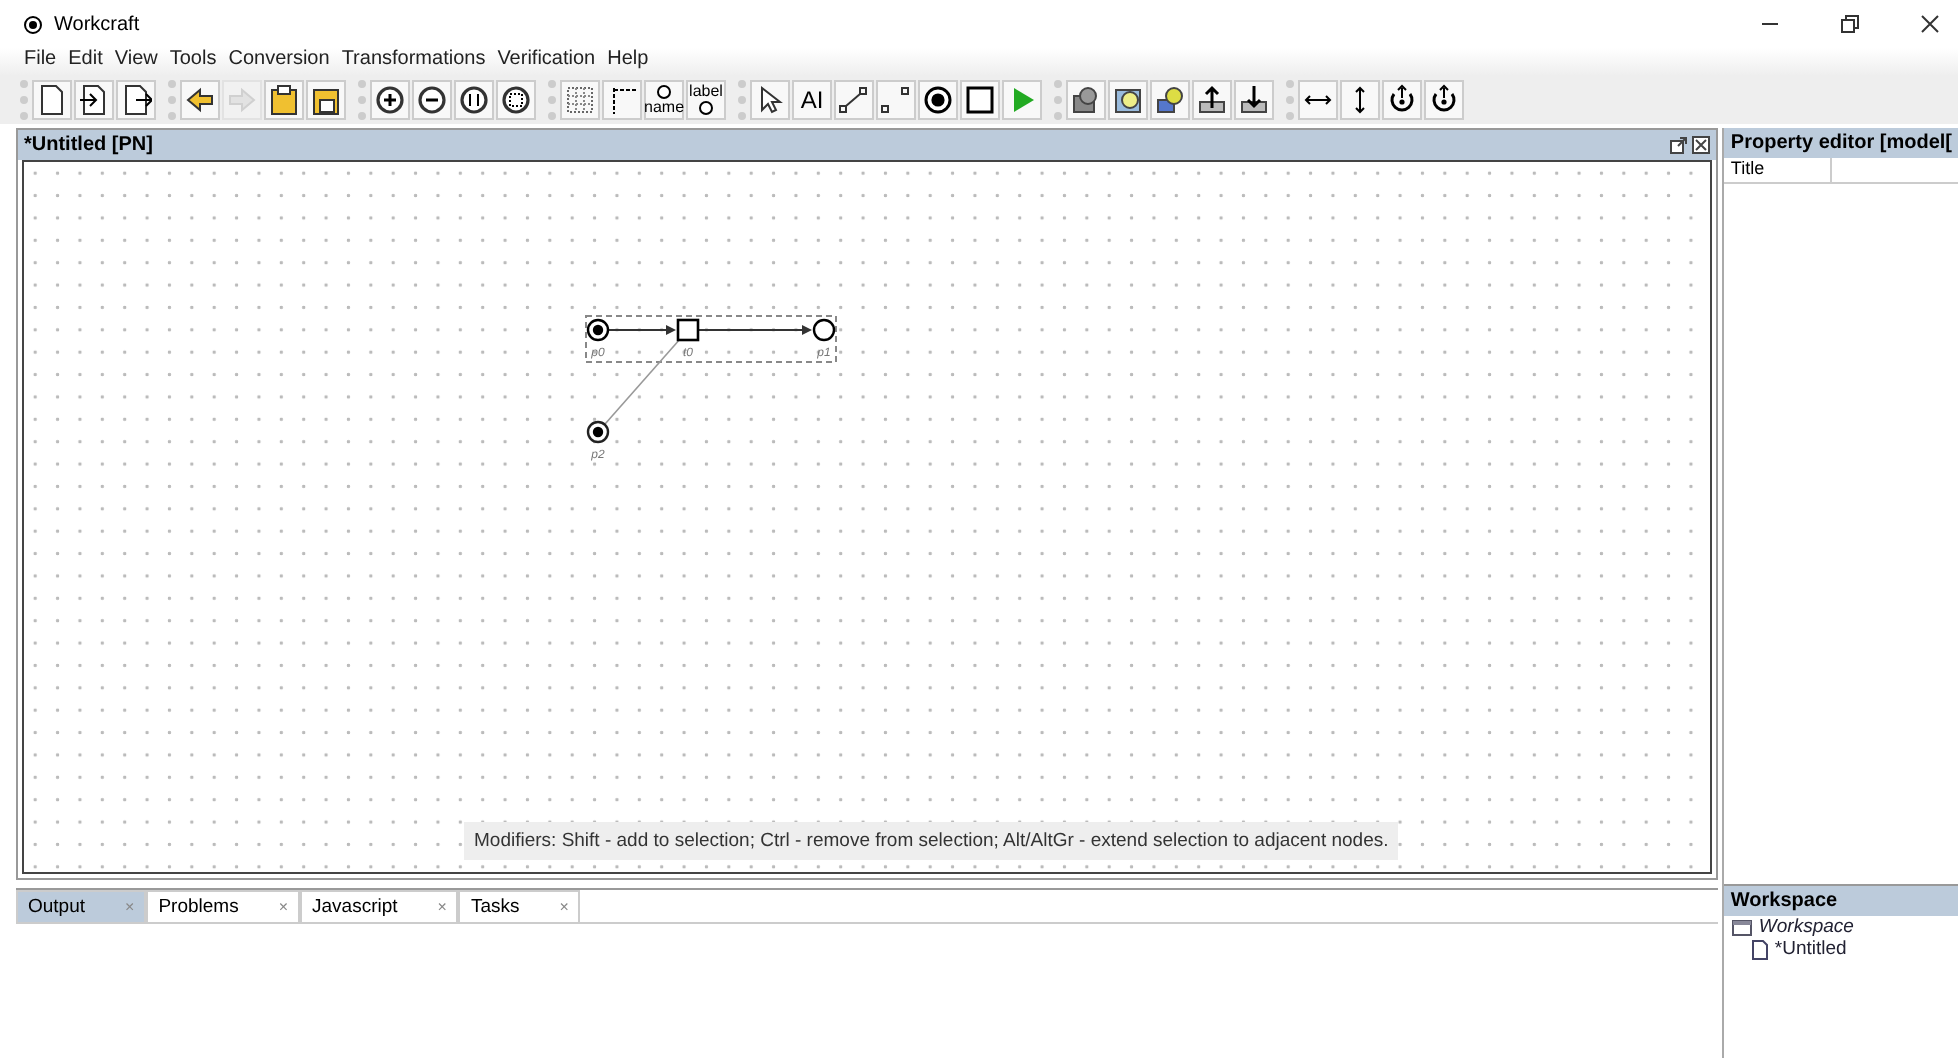 The height and width of the screenshot is (1058, 1958). Describe the element at coordinates (413, 62) in the screenshot. I see `menu-item: Transformations` at that location.